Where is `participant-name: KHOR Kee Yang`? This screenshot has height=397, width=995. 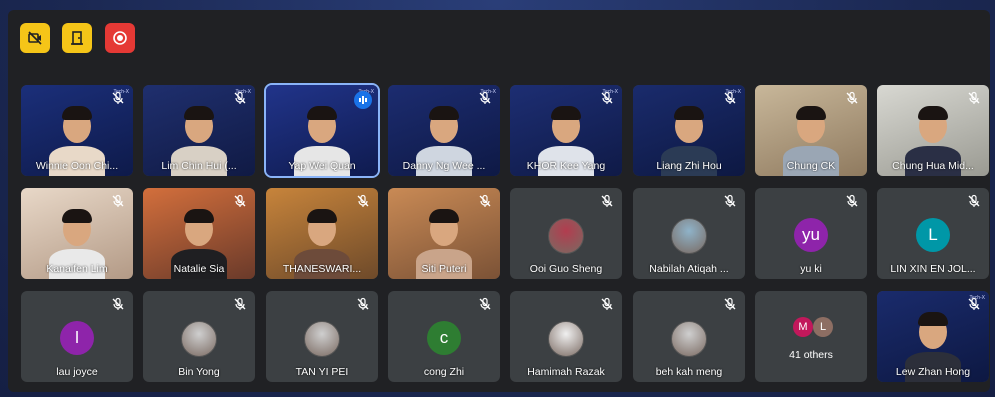
participant-name: KHOR Kee Yang is located at coordinates (566, 166).